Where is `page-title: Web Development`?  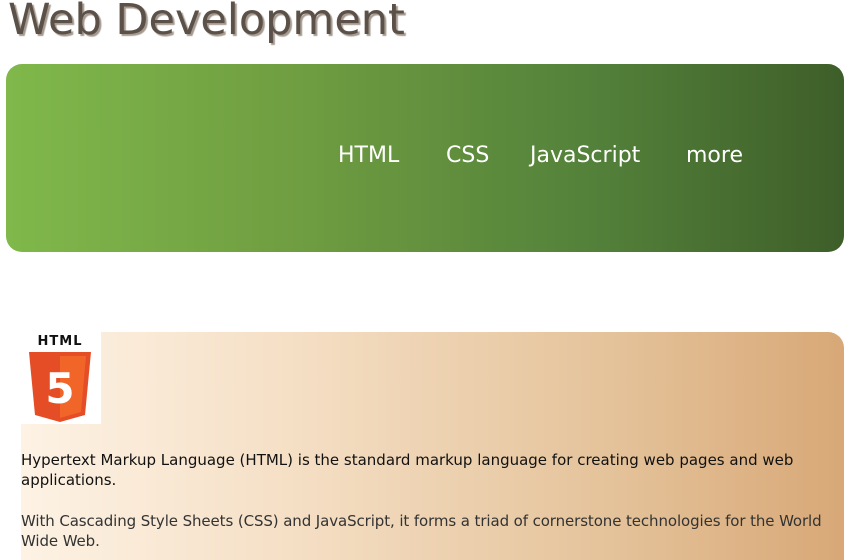 page-title: Web Development is located at coordinates (206, 22).